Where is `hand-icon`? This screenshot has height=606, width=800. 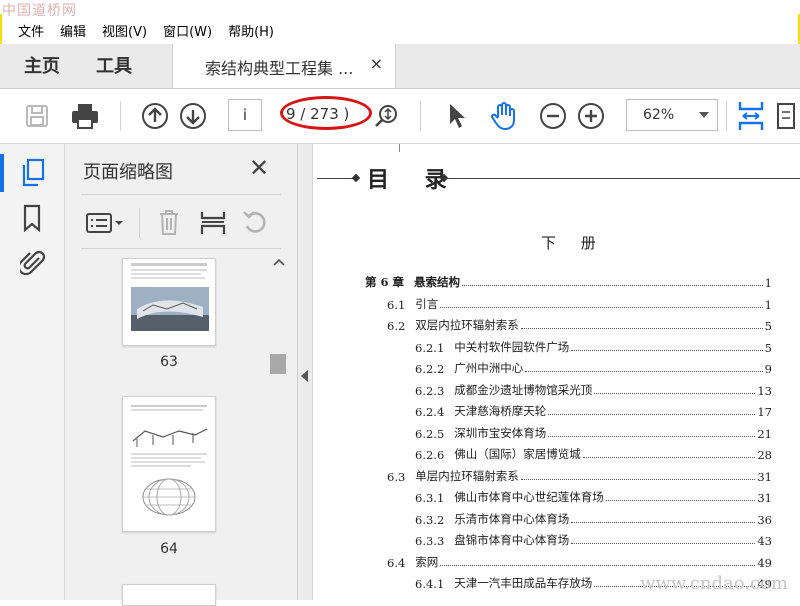 hand-icon is located at coordinates (503, 116).